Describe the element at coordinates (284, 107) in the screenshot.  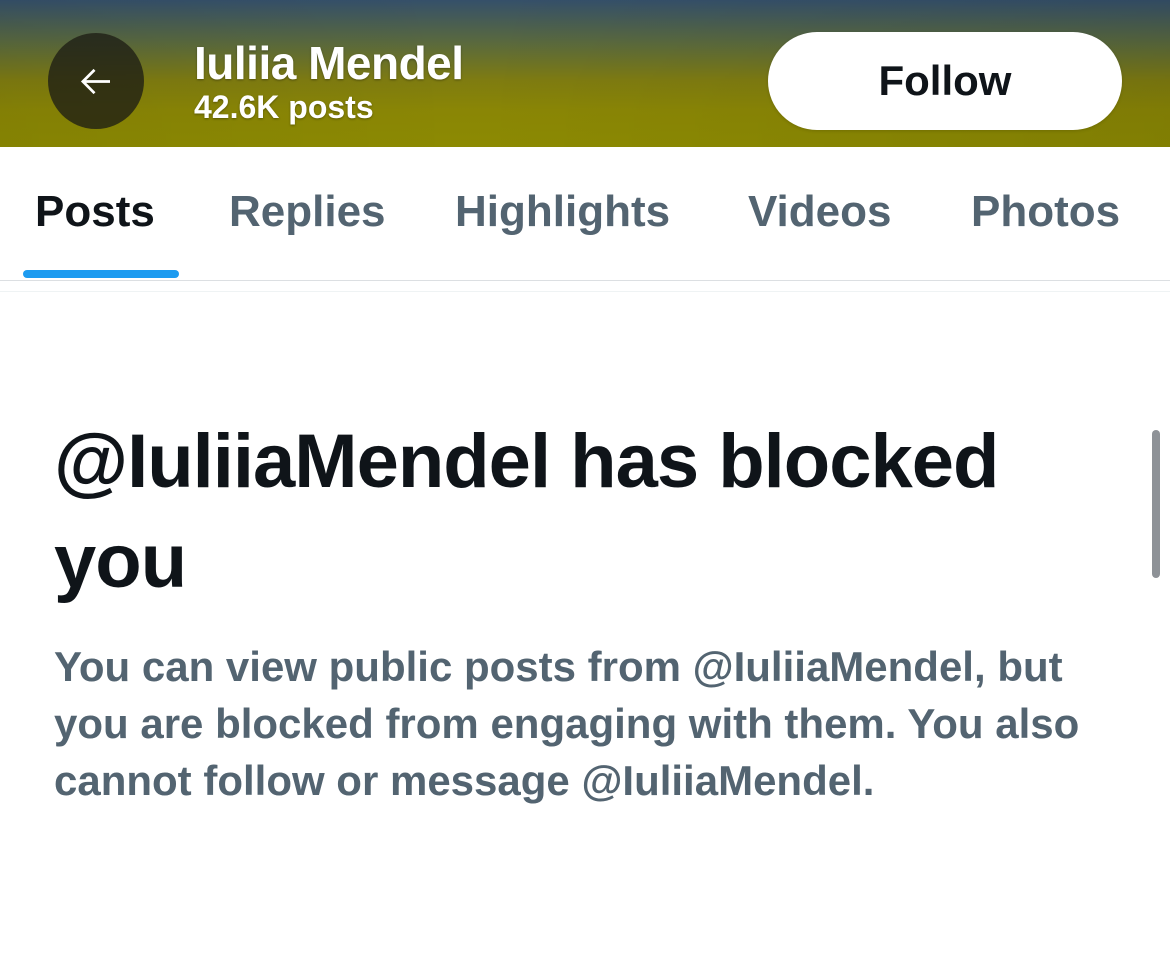
I see `post-count: 42.6K posts` at that location.